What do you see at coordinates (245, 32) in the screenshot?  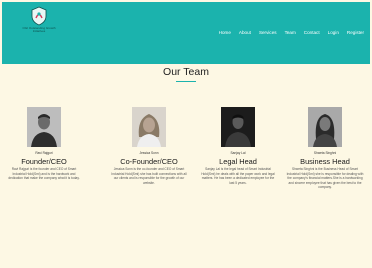 I see `nav-about-link: About` at bounding box center [245, 32].